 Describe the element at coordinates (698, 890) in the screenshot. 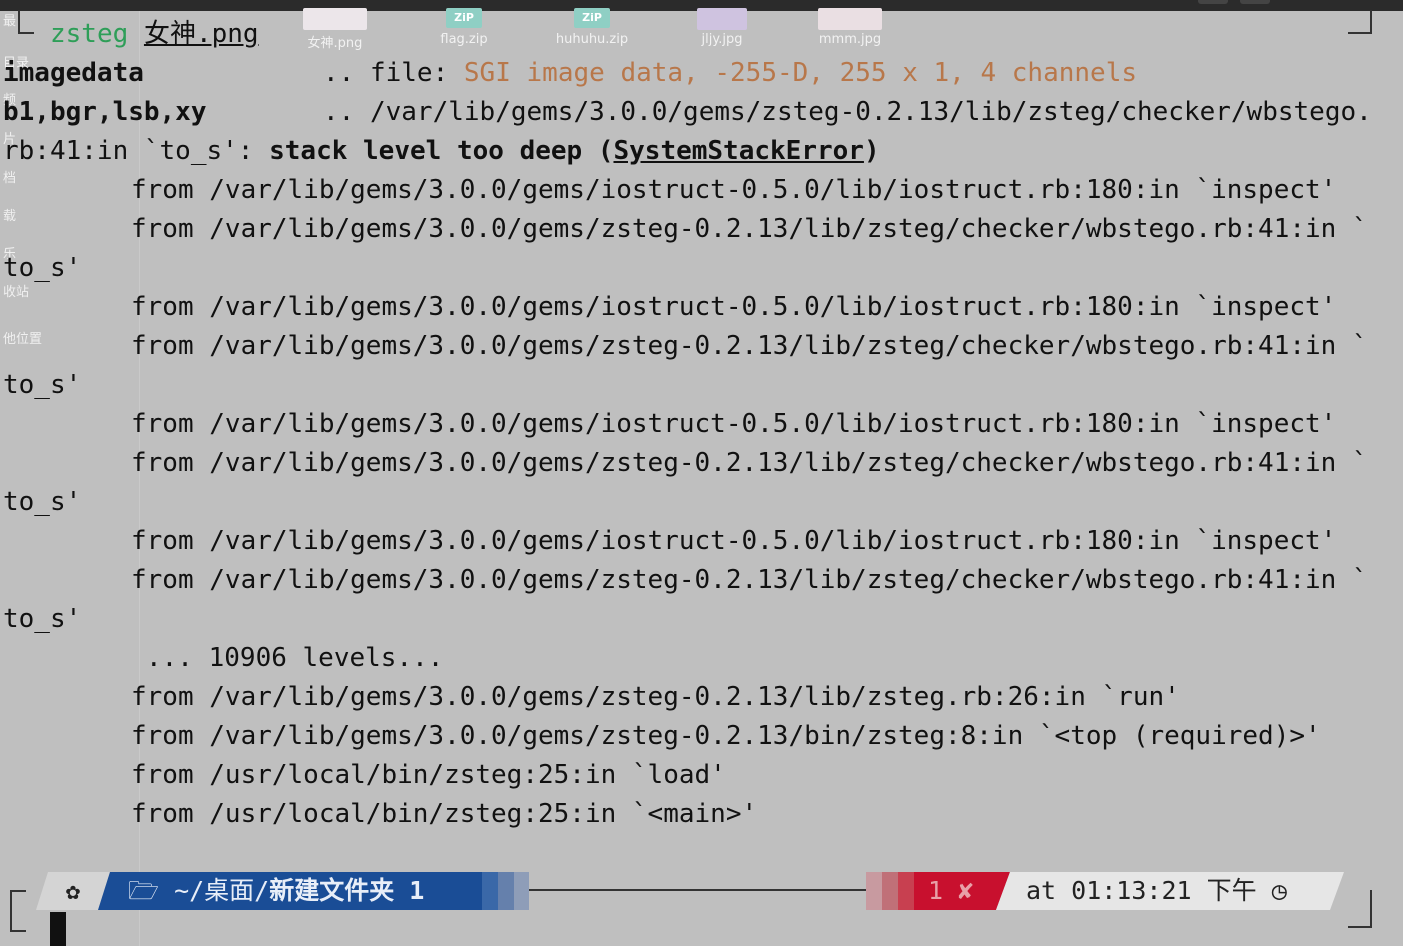

I see `status-line-rule` at that location.